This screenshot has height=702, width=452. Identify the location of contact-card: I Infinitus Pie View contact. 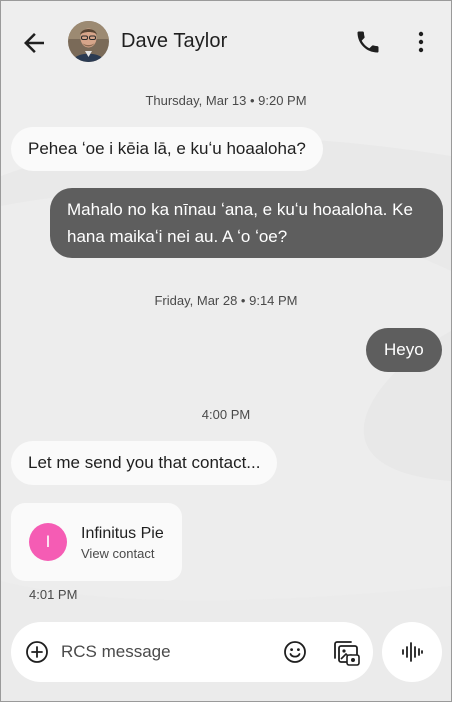
(96, 542).